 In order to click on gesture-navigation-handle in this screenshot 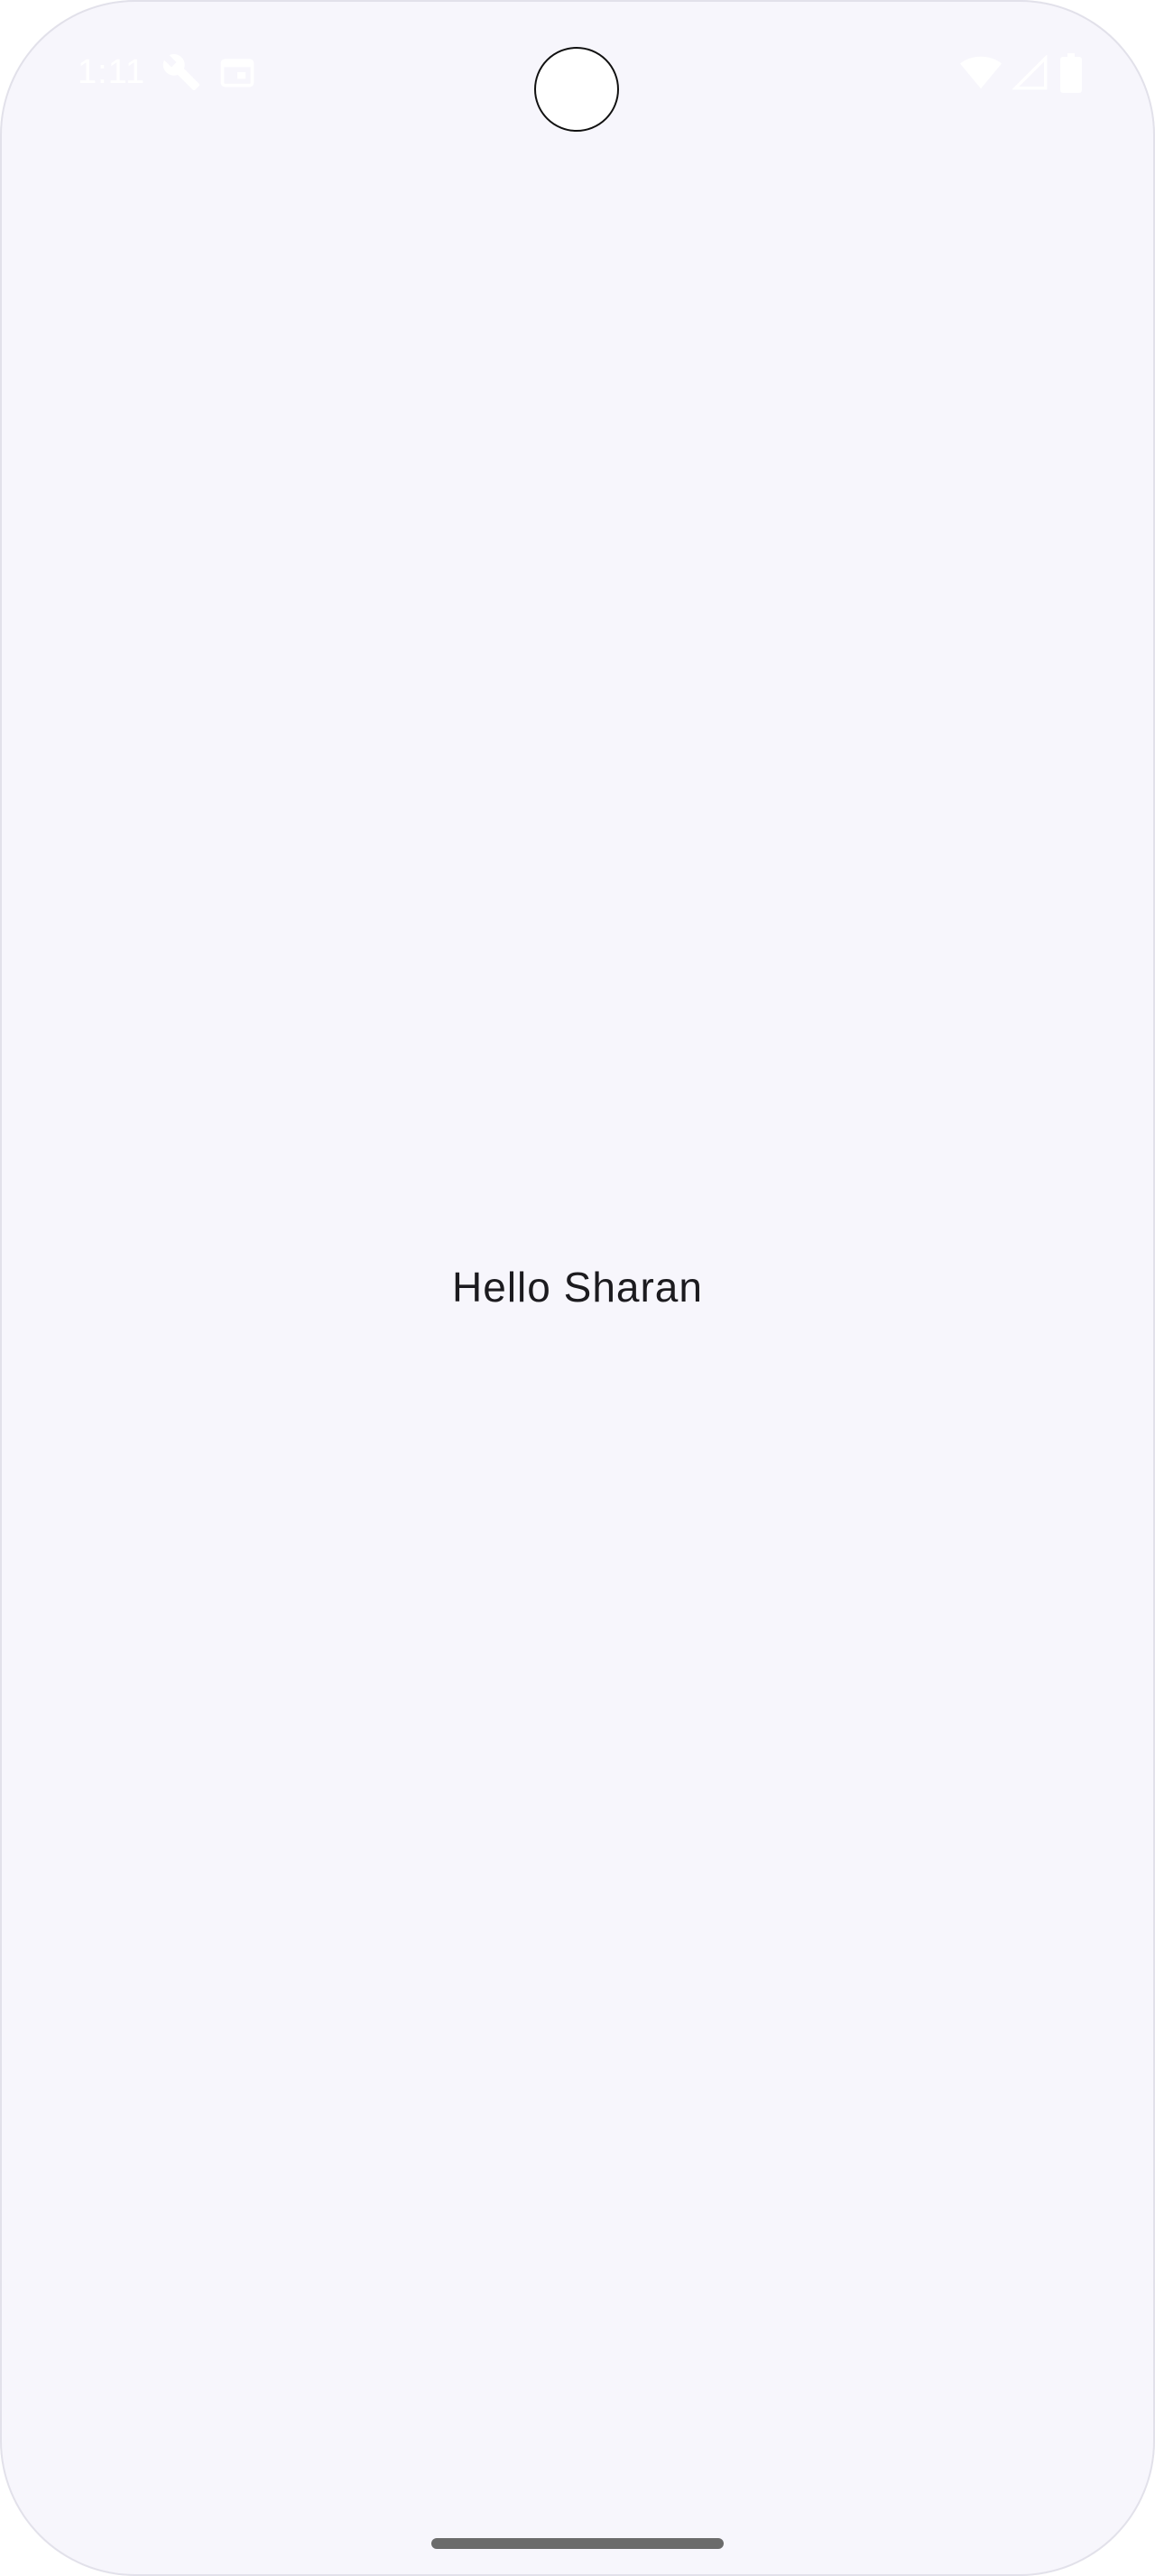, I will do `click(577, 2543)`.